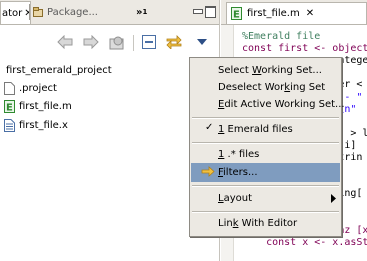 The height and width of the screenshot is (261, 367). What do you see at coordinates (210, 12) in the screenshot?
I see `maximize-icon` at bounding box center [210, 12].